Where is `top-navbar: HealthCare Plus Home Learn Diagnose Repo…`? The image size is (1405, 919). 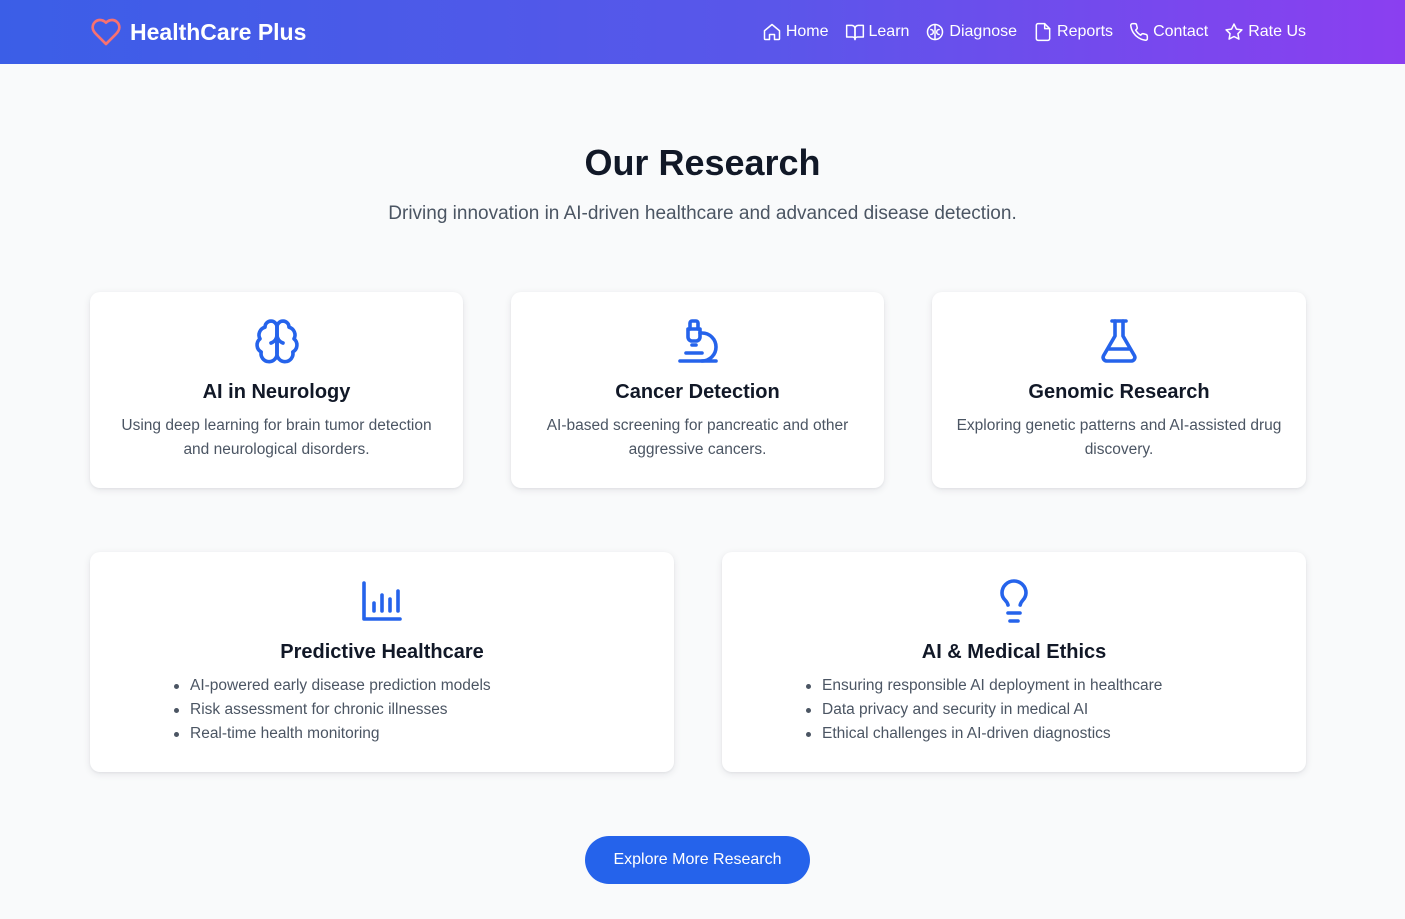 top-navbar: HealthCare Plus Home Learn Diagnose Repo… is located at coordinates (702, 32).